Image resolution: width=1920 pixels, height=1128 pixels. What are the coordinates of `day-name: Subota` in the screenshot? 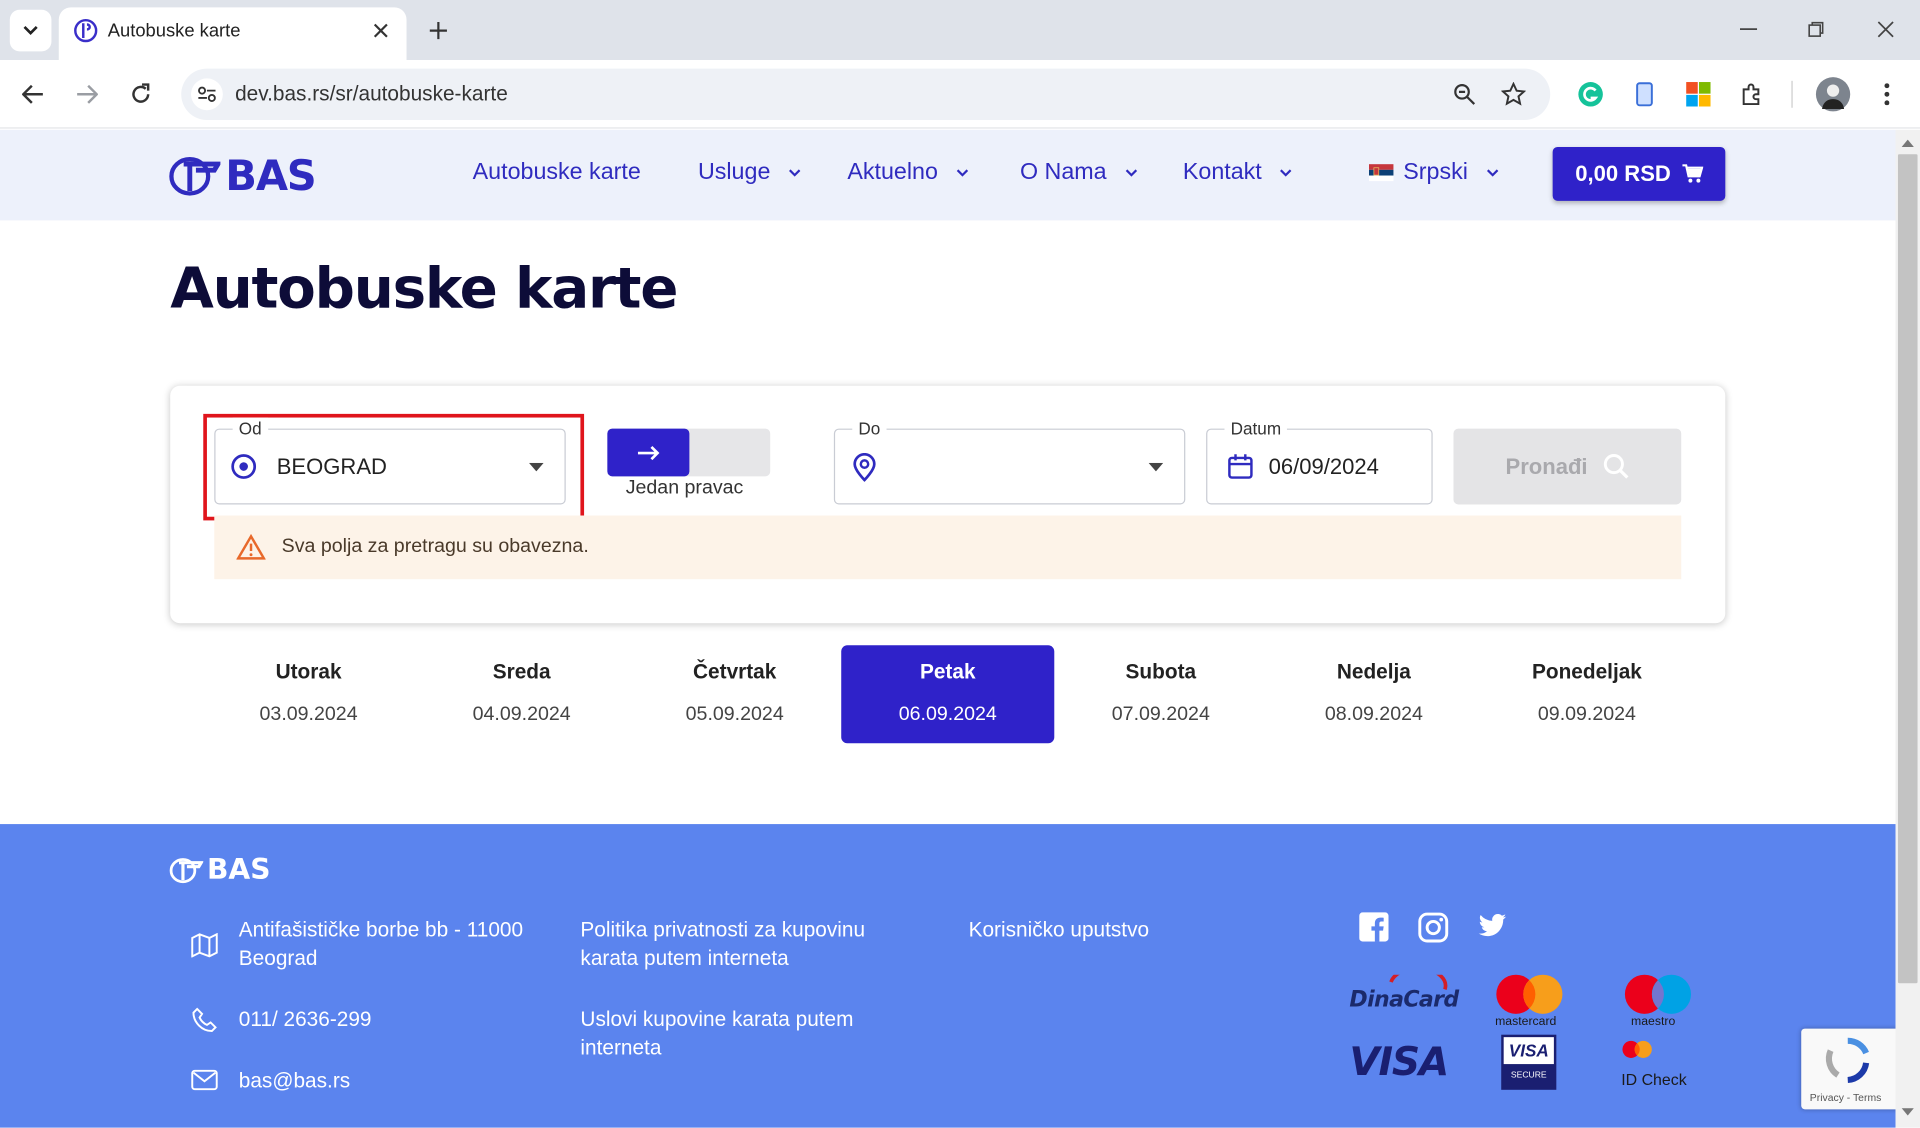 It's located at (1161, 672).